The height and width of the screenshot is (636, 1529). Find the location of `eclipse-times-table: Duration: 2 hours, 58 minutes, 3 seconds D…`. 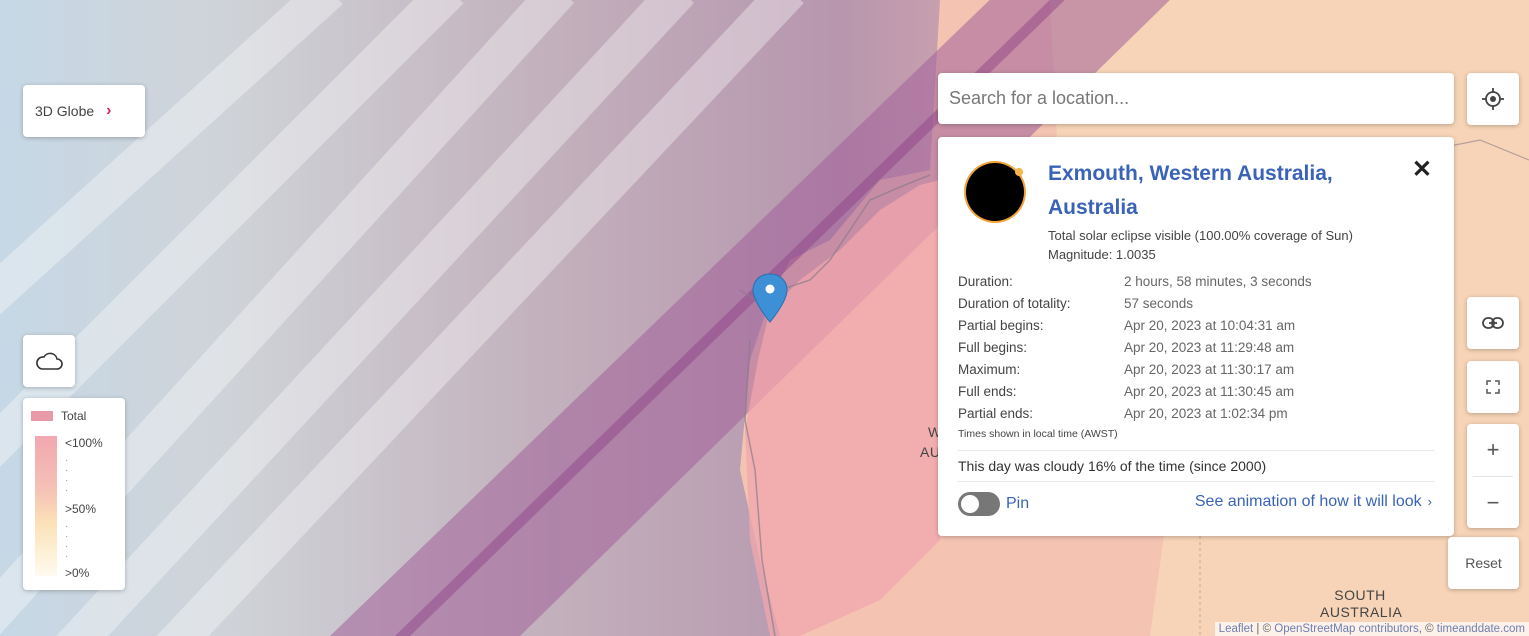

eclipse-times-table: Duration: 2 hours, 58 minutes, 3 seconds D… is located at coordinates (1135, 348).